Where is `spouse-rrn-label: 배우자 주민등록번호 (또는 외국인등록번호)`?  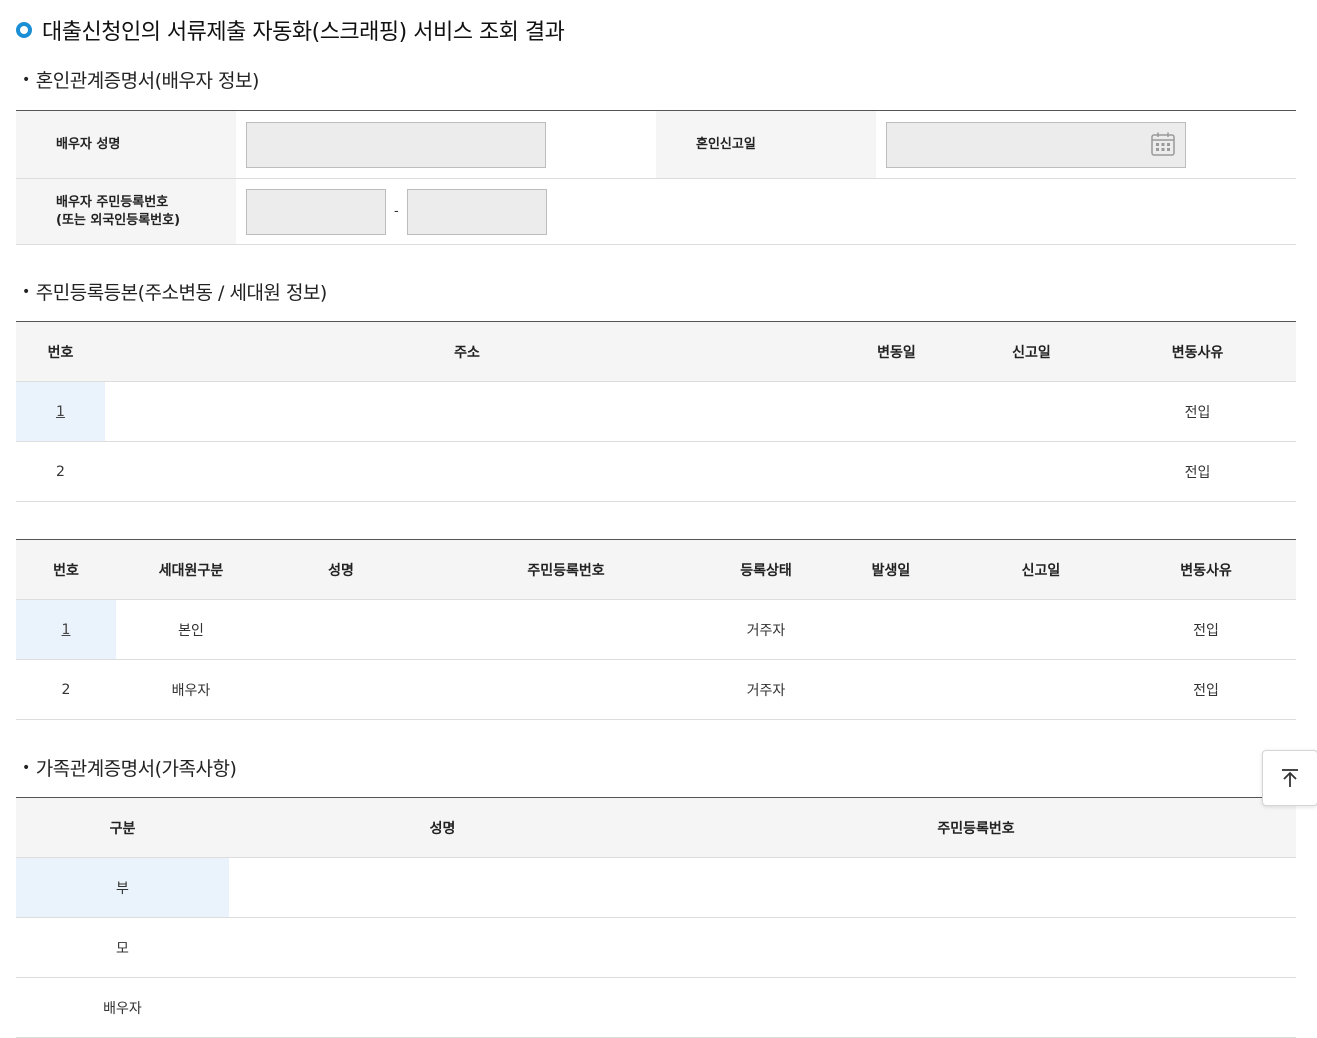
spouse-rrn-label: 배우자 주민등록번호 (또는 외국인등록번호) is located at coordinates (126, 211).